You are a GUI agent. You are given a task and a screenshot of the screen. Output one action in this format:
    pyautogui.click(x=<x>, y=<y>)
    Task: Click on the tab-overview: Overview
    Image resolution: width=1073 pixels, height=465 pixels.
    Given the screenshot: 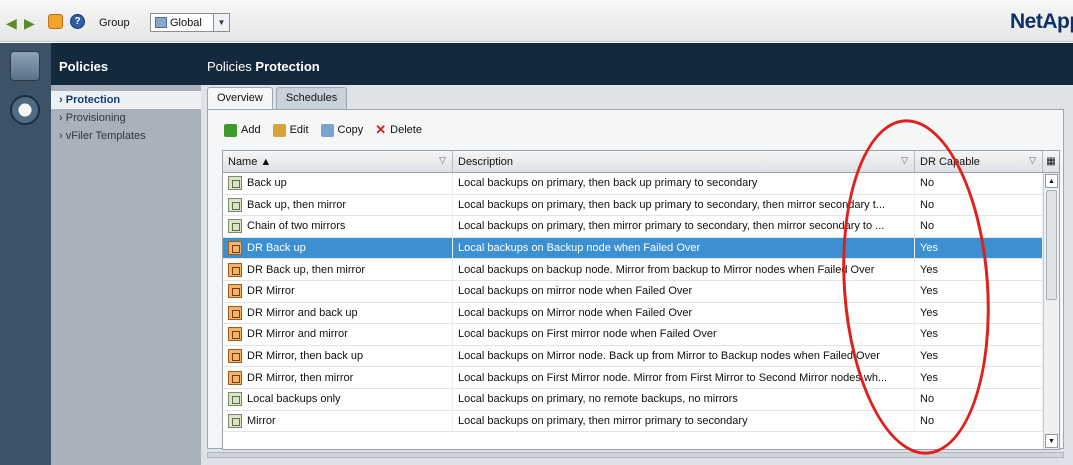 What is the action you would take?
    pyautogui.click(x=240, y=98)
    